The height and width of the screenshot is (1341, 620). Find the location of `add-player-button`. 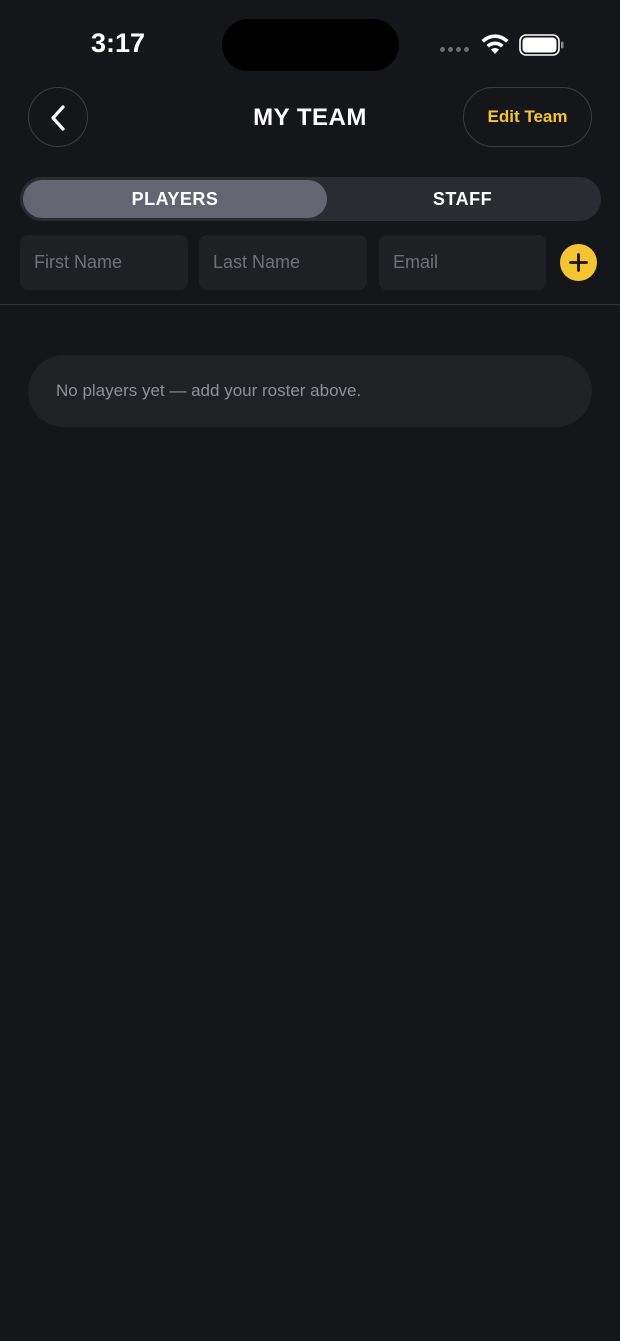

add-player-button is located at coordinates (578, 262).